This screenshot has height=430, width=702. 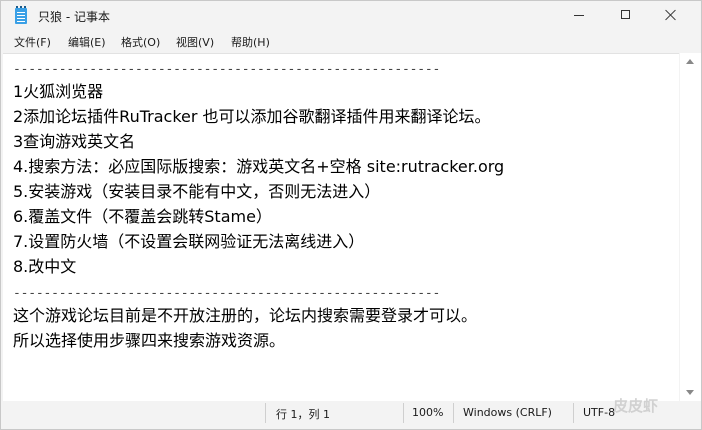 I want to click on text-line: 7.设置防火墙（不设置会联网验证无法离线进入）, so click(x=189, y=241).